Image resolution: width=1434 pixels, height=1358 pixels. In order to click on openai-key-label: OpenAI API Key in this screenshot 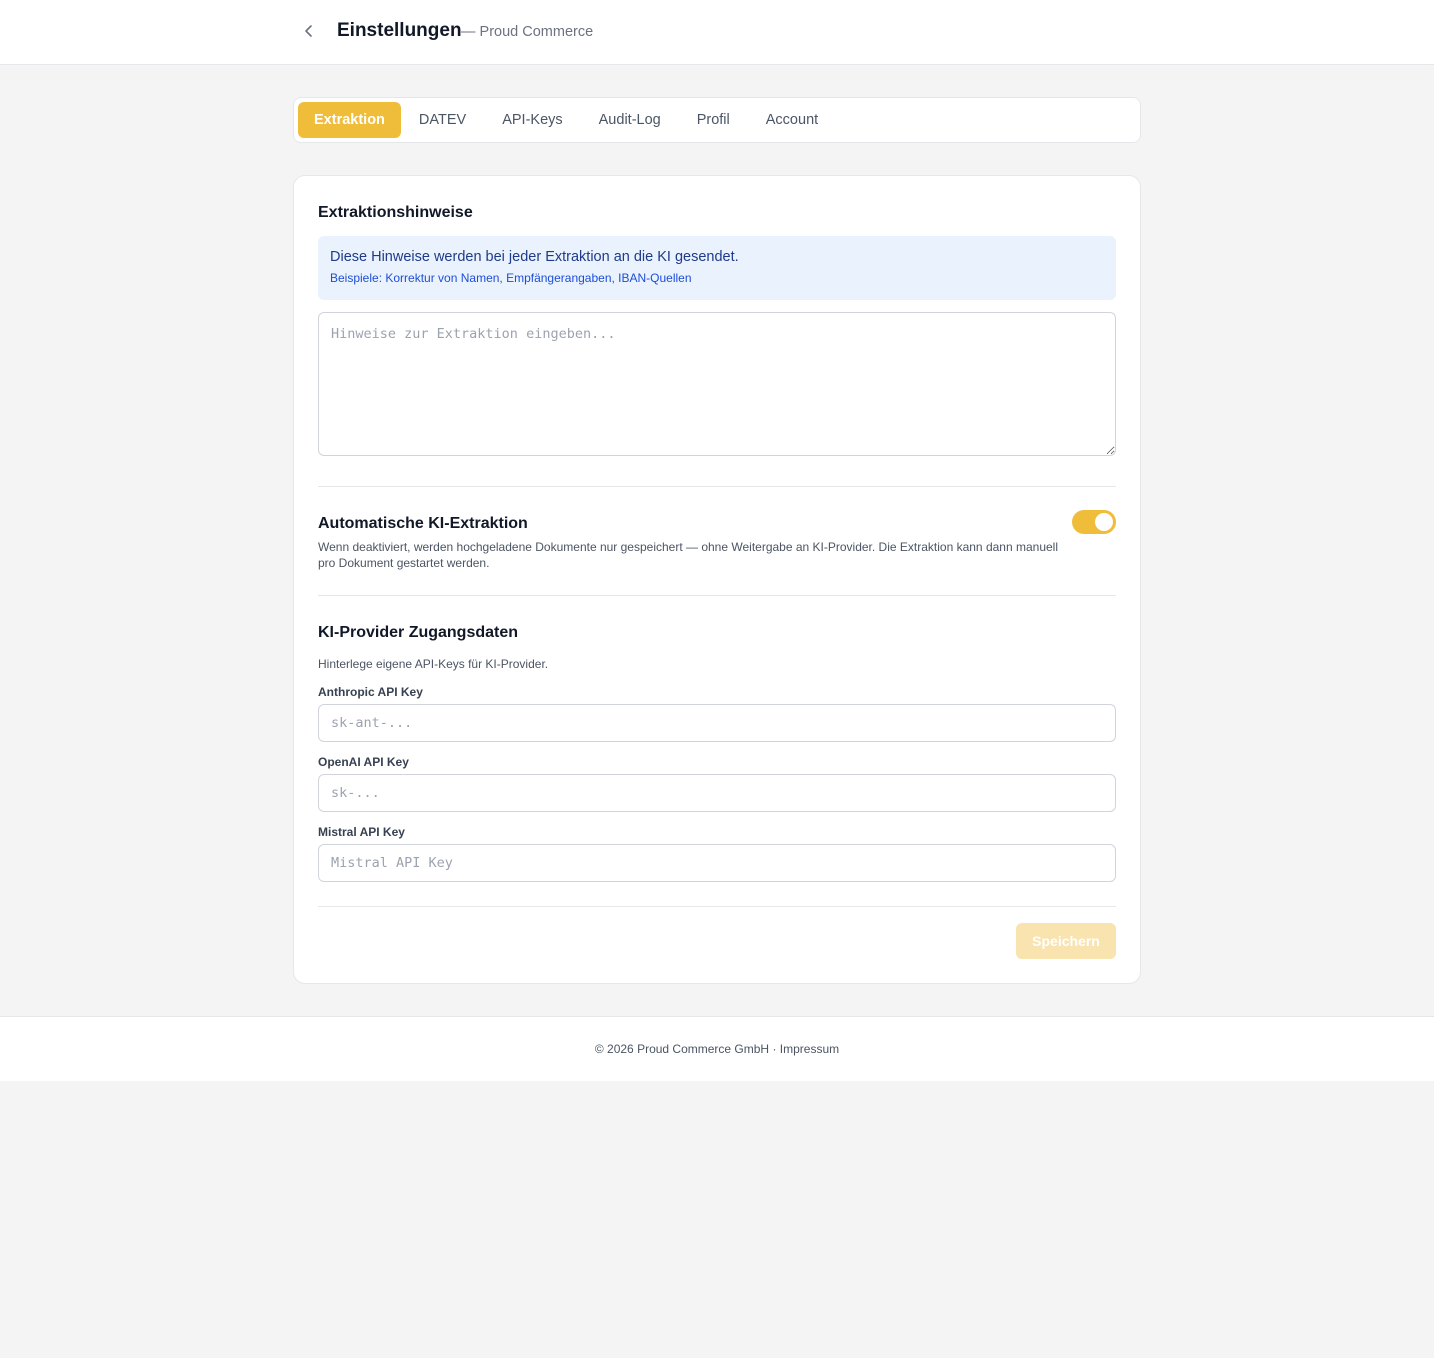, I will do `click(363, 762)`.